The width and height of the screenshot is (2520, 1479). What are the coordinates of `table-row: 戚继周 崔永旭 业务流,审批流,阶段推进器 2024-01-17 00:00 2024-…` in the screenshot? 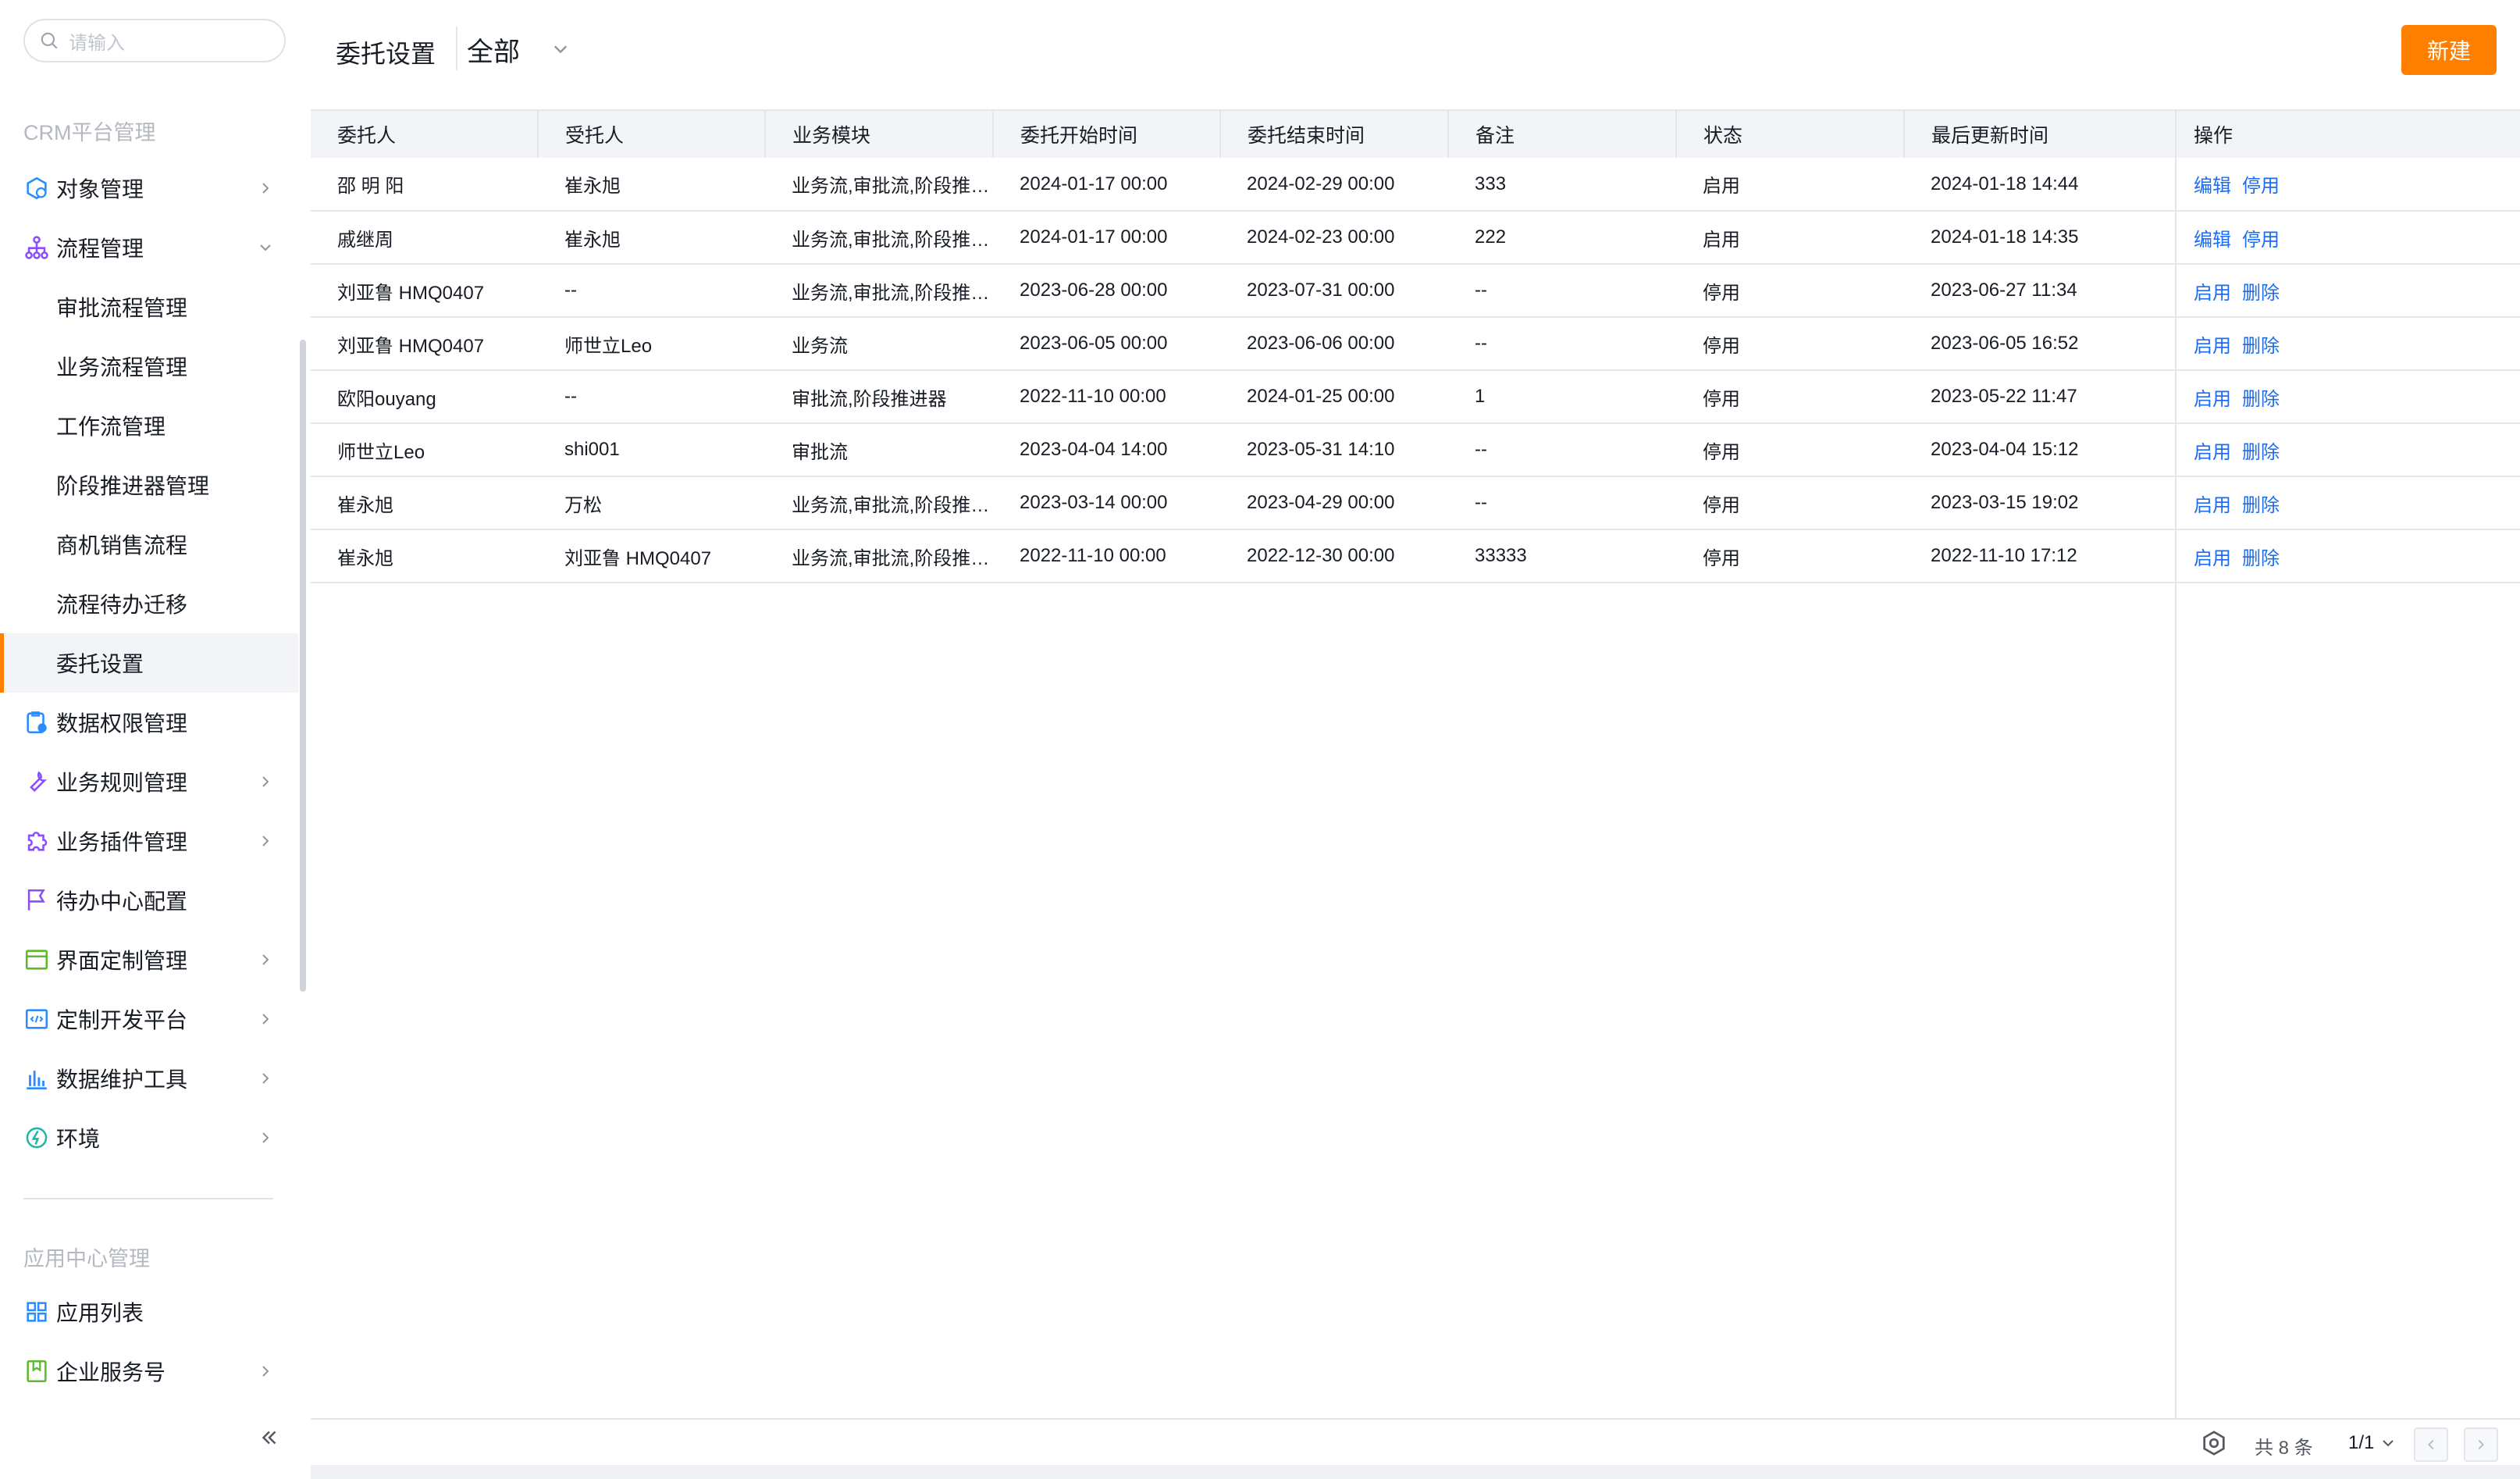 It's located at (1415, 237).